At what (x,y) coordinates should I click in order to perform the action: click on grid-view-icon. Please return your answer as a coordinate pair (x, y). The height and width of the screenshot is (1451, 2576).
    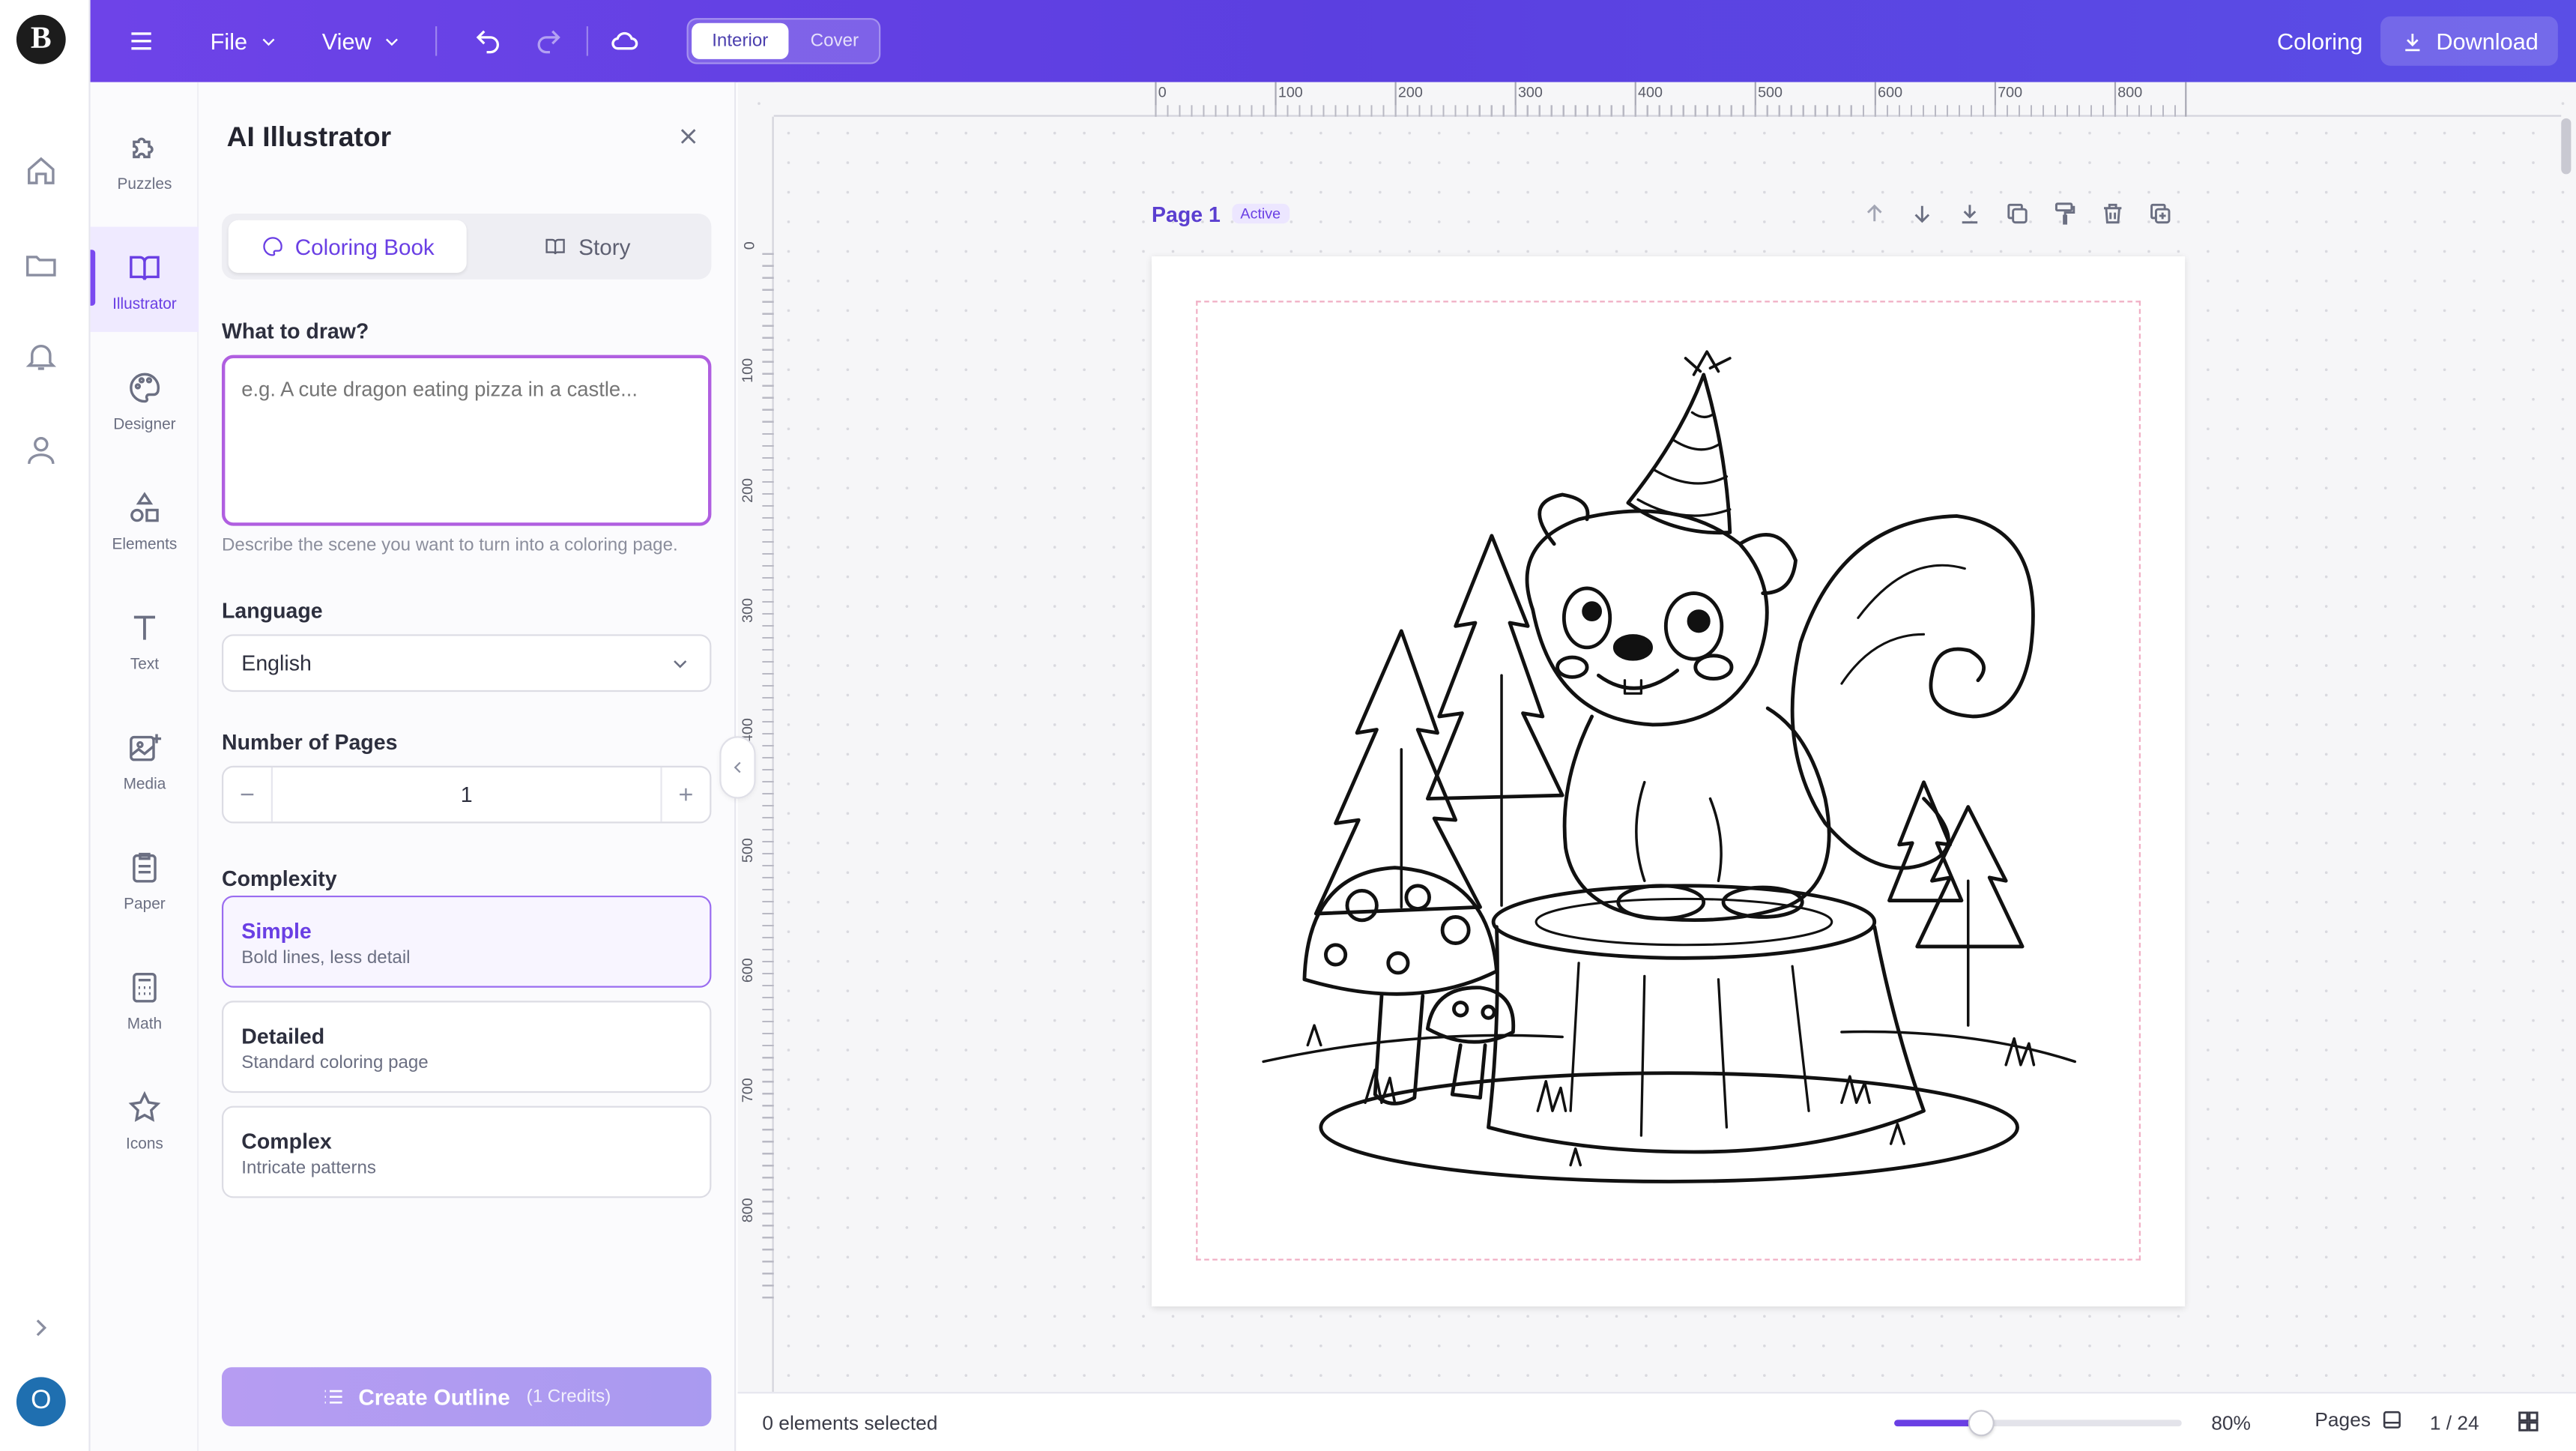
    Looking at the image, I should click on (2528, 1421).